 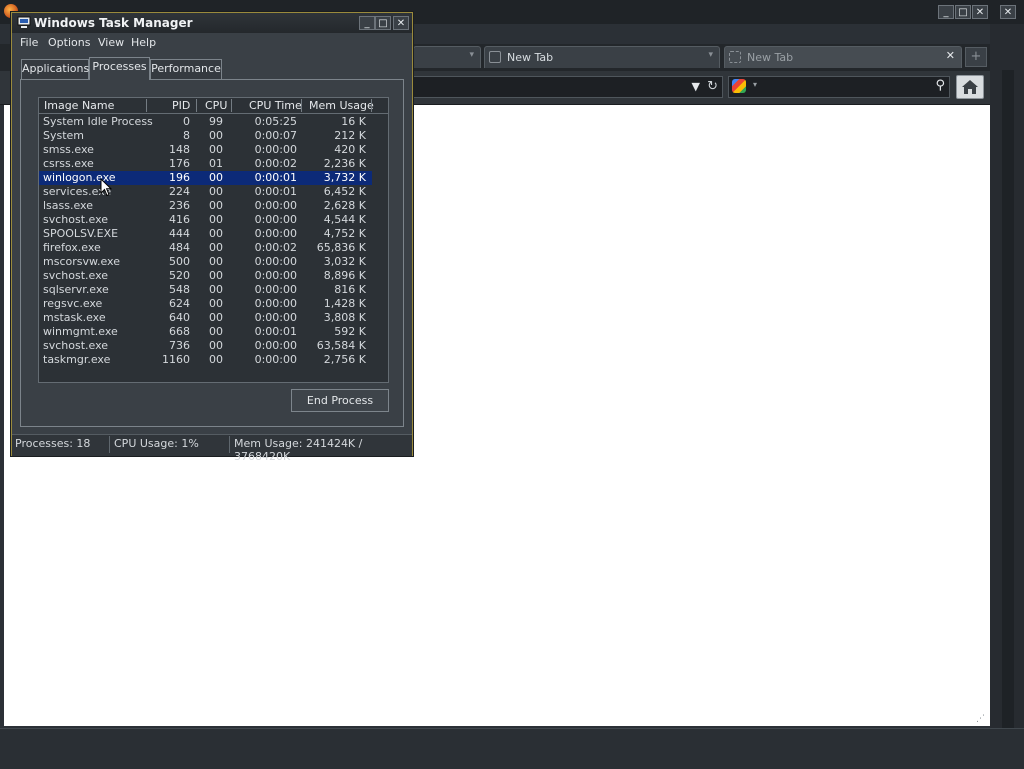 What do you see at coordinates (156, 443) in the screenshot?
I see `status-cpu-usage: CPU Usage: 1%` at bounding box center [156, 443].